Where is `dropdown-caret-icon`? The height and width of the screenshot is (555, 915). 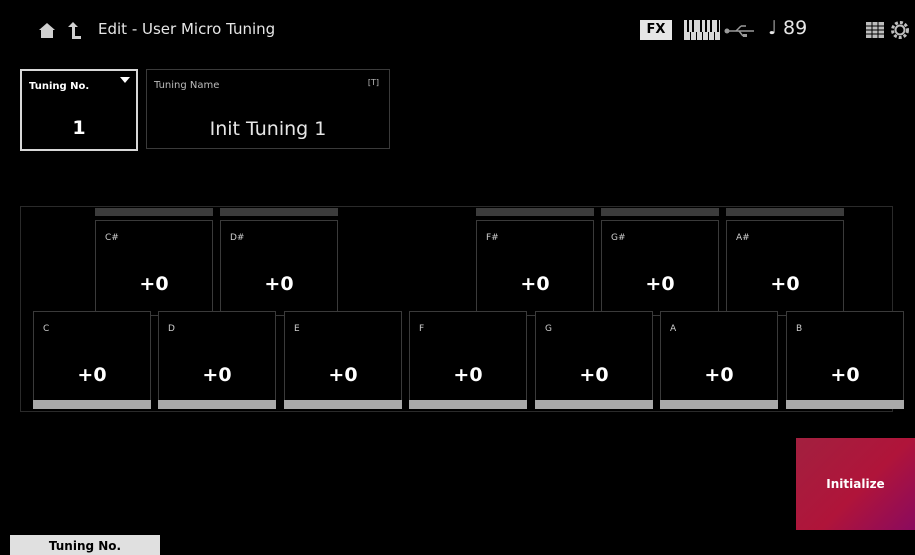
dropdown-caret-icon is located at coordinates (125, 80).